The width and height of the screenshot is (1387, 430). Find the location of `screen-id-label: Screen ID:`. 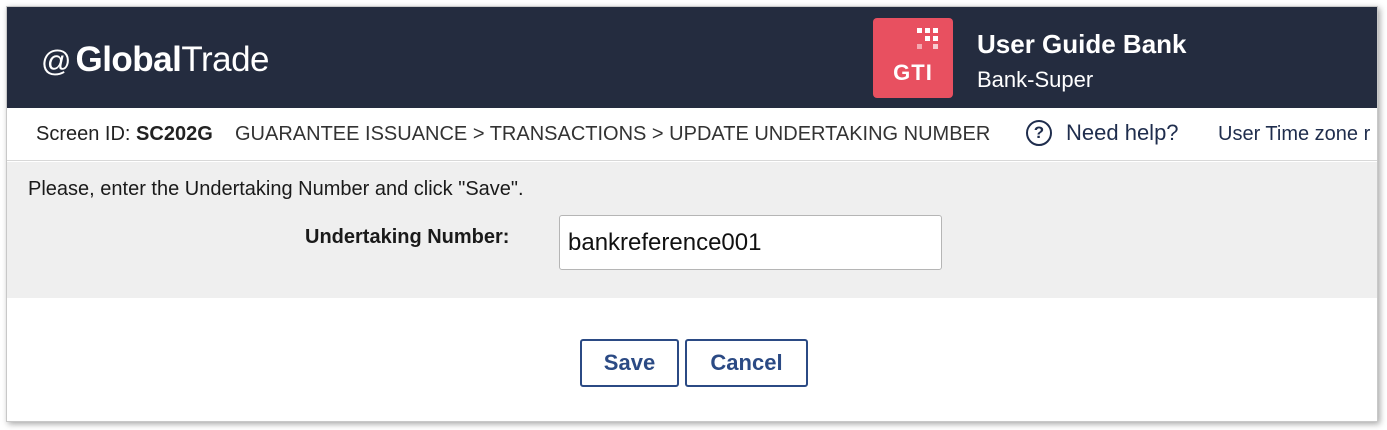

screen-id-label: Screen ID: is located at coordinates (83, 134).